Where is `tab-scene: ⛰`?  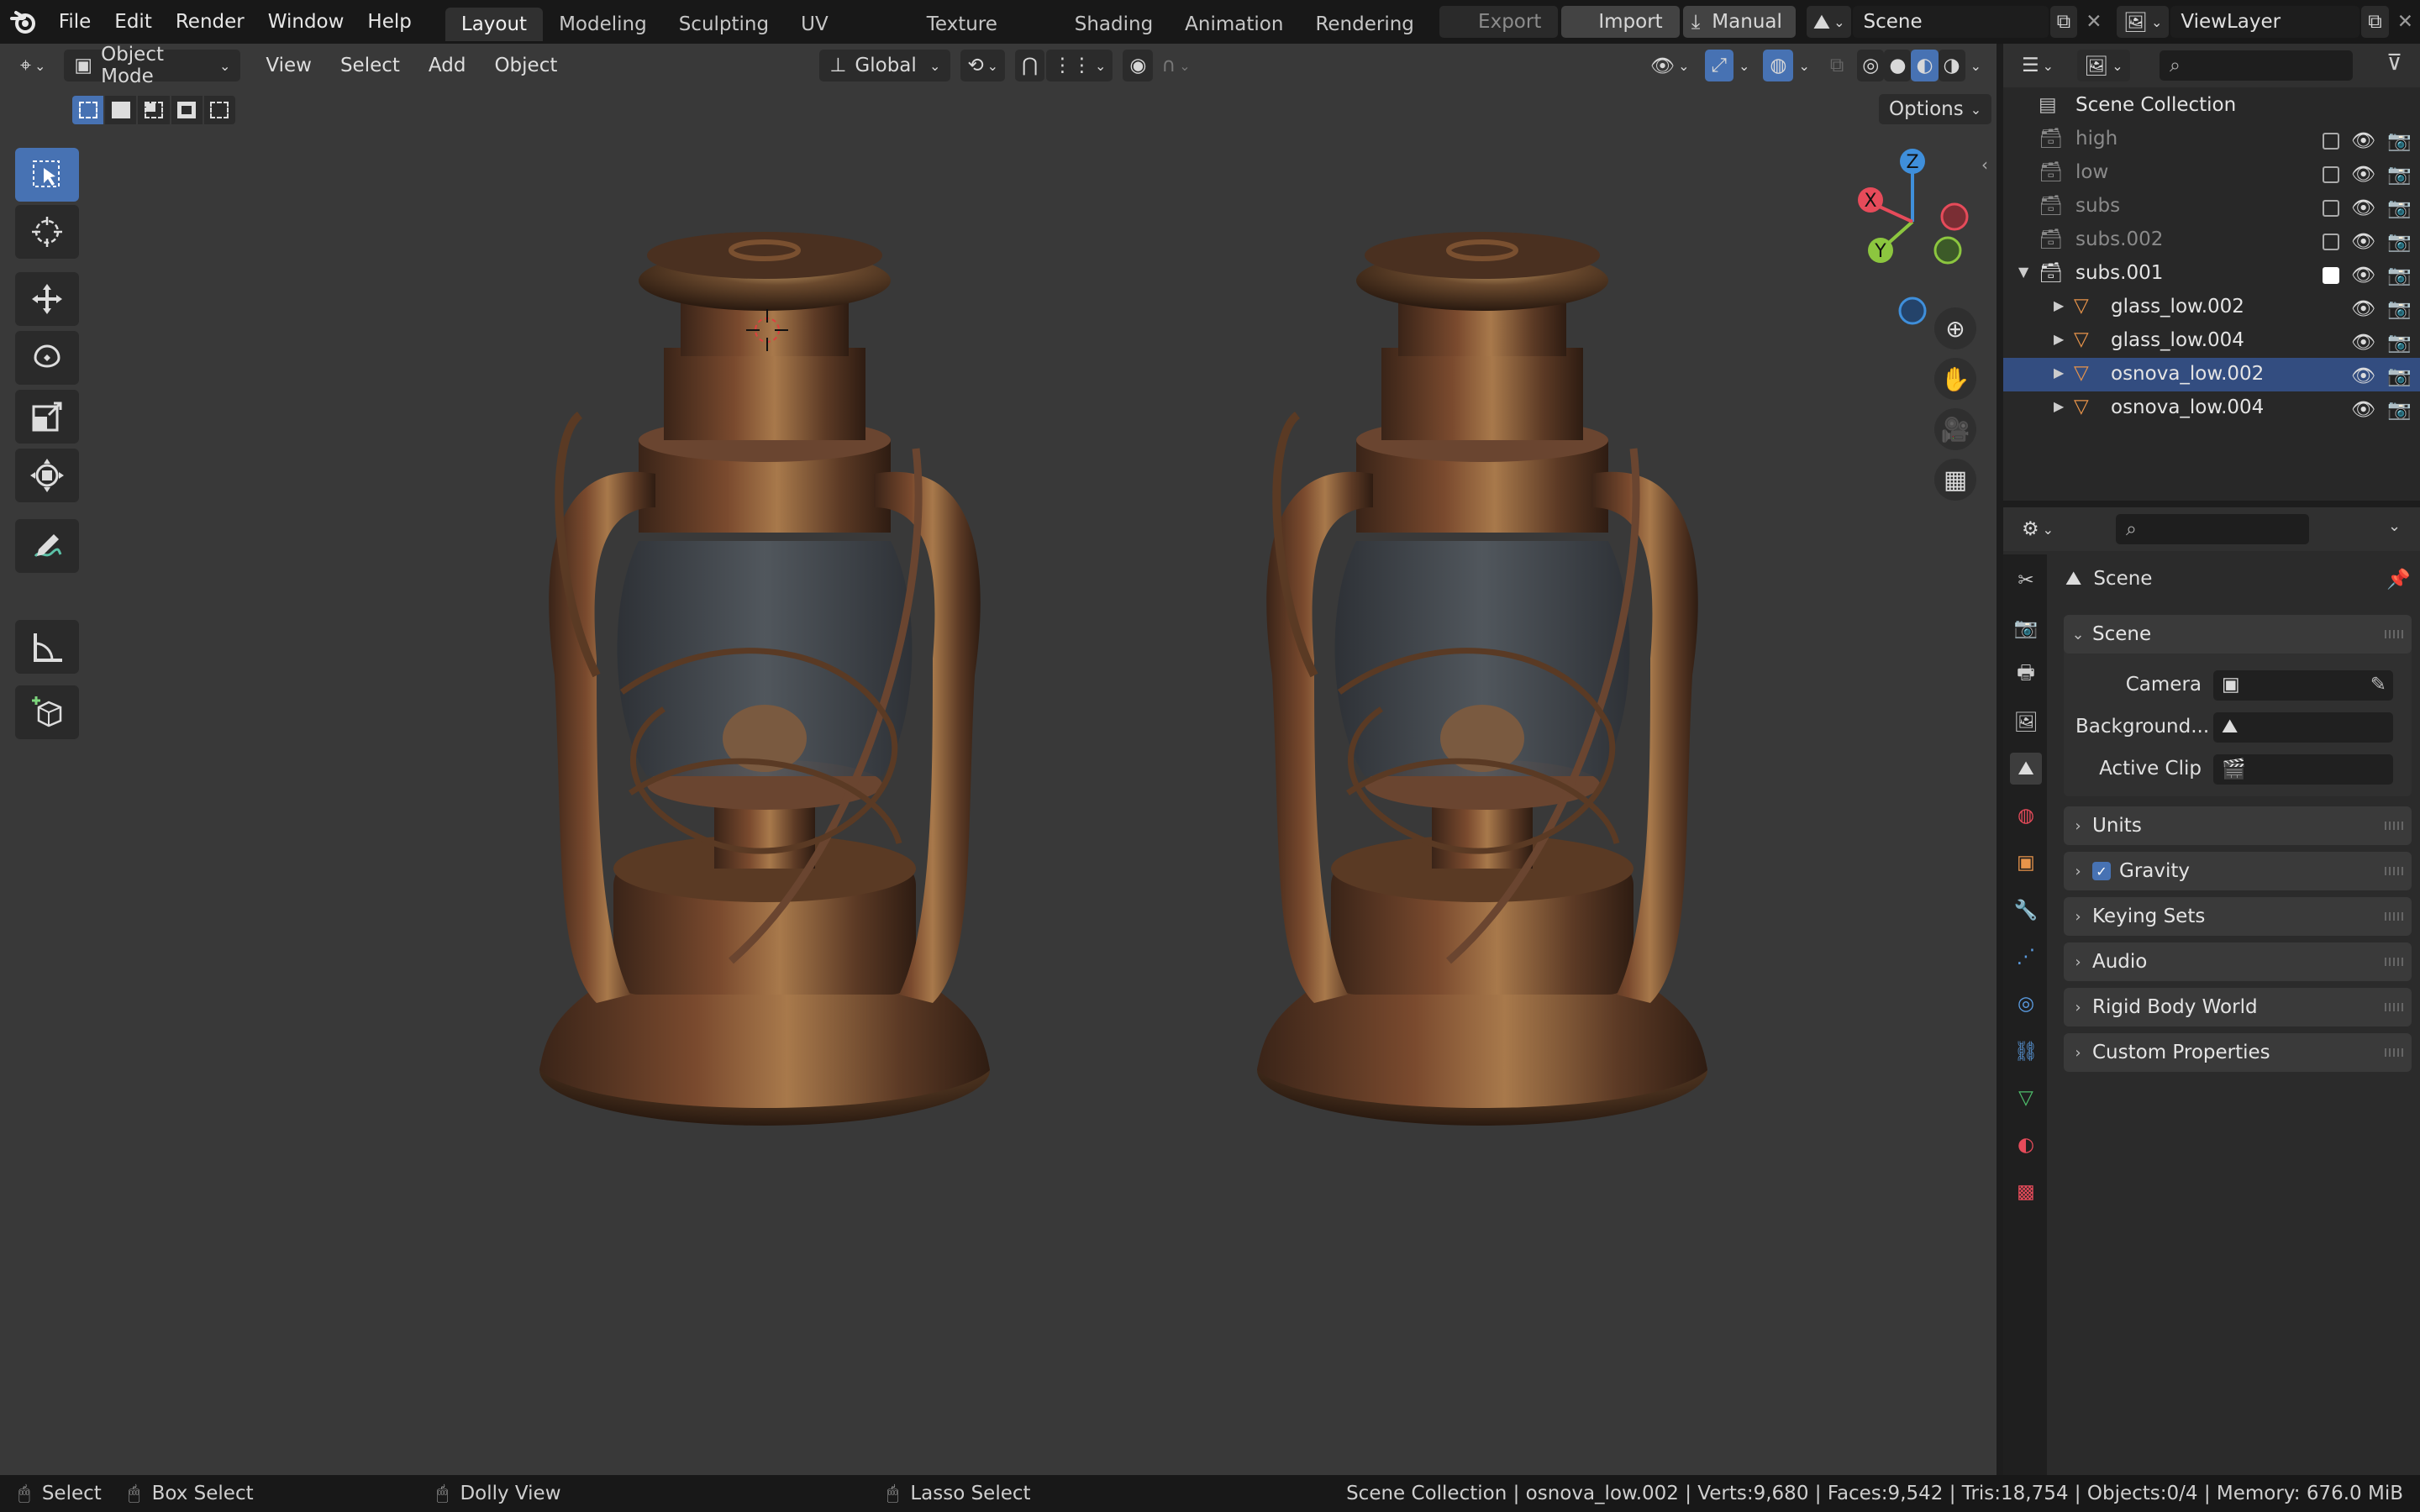
tab-scene: ⛰ is located at coordinates (2026, 769).